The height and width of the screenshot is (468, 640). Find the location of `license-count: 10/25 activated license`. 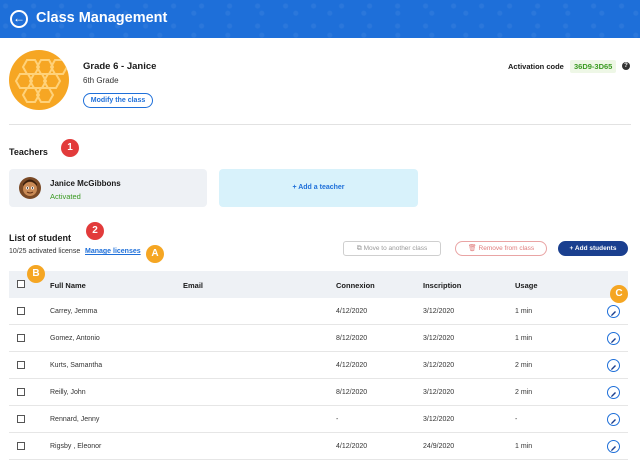

license-count: 10/25 activated license is located at coordinates (45, 251).